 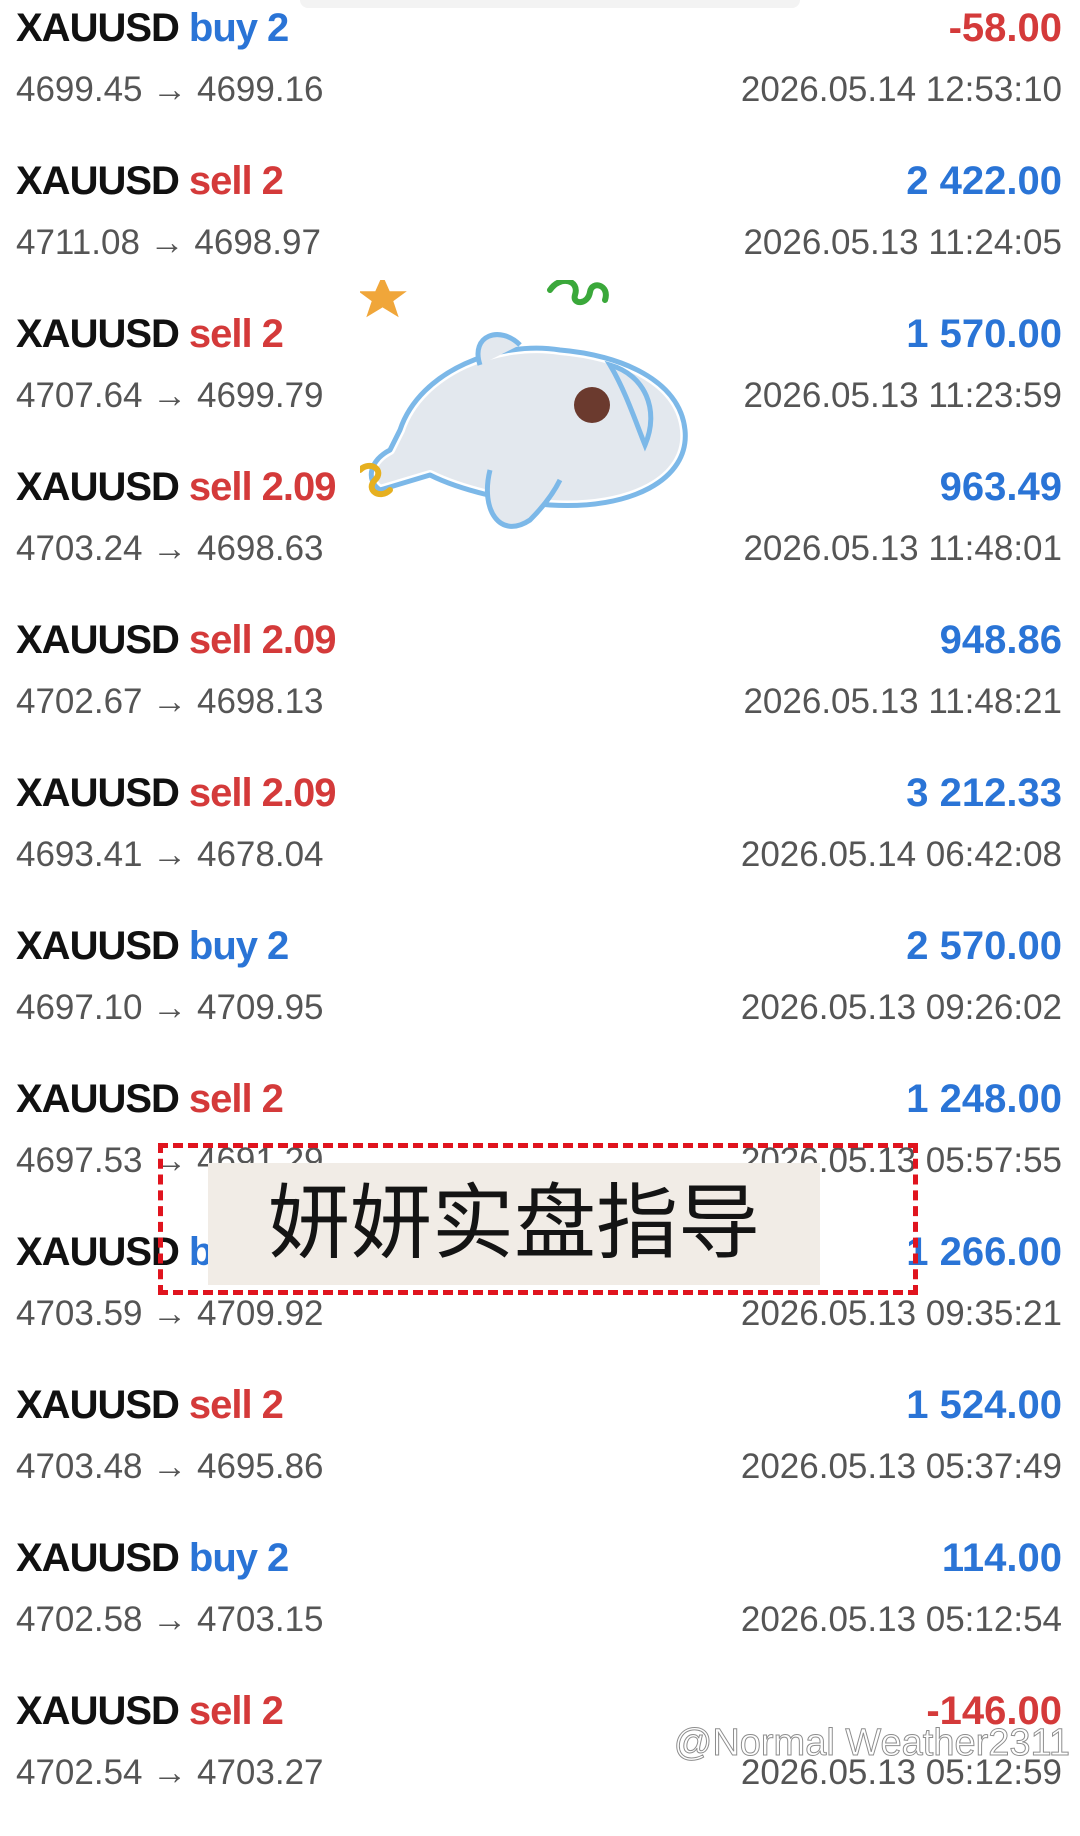 What do you see at coordinates (260, 548) in the screenshot?
I see `close-price: 4698.63` at bounding box center [260, 548].